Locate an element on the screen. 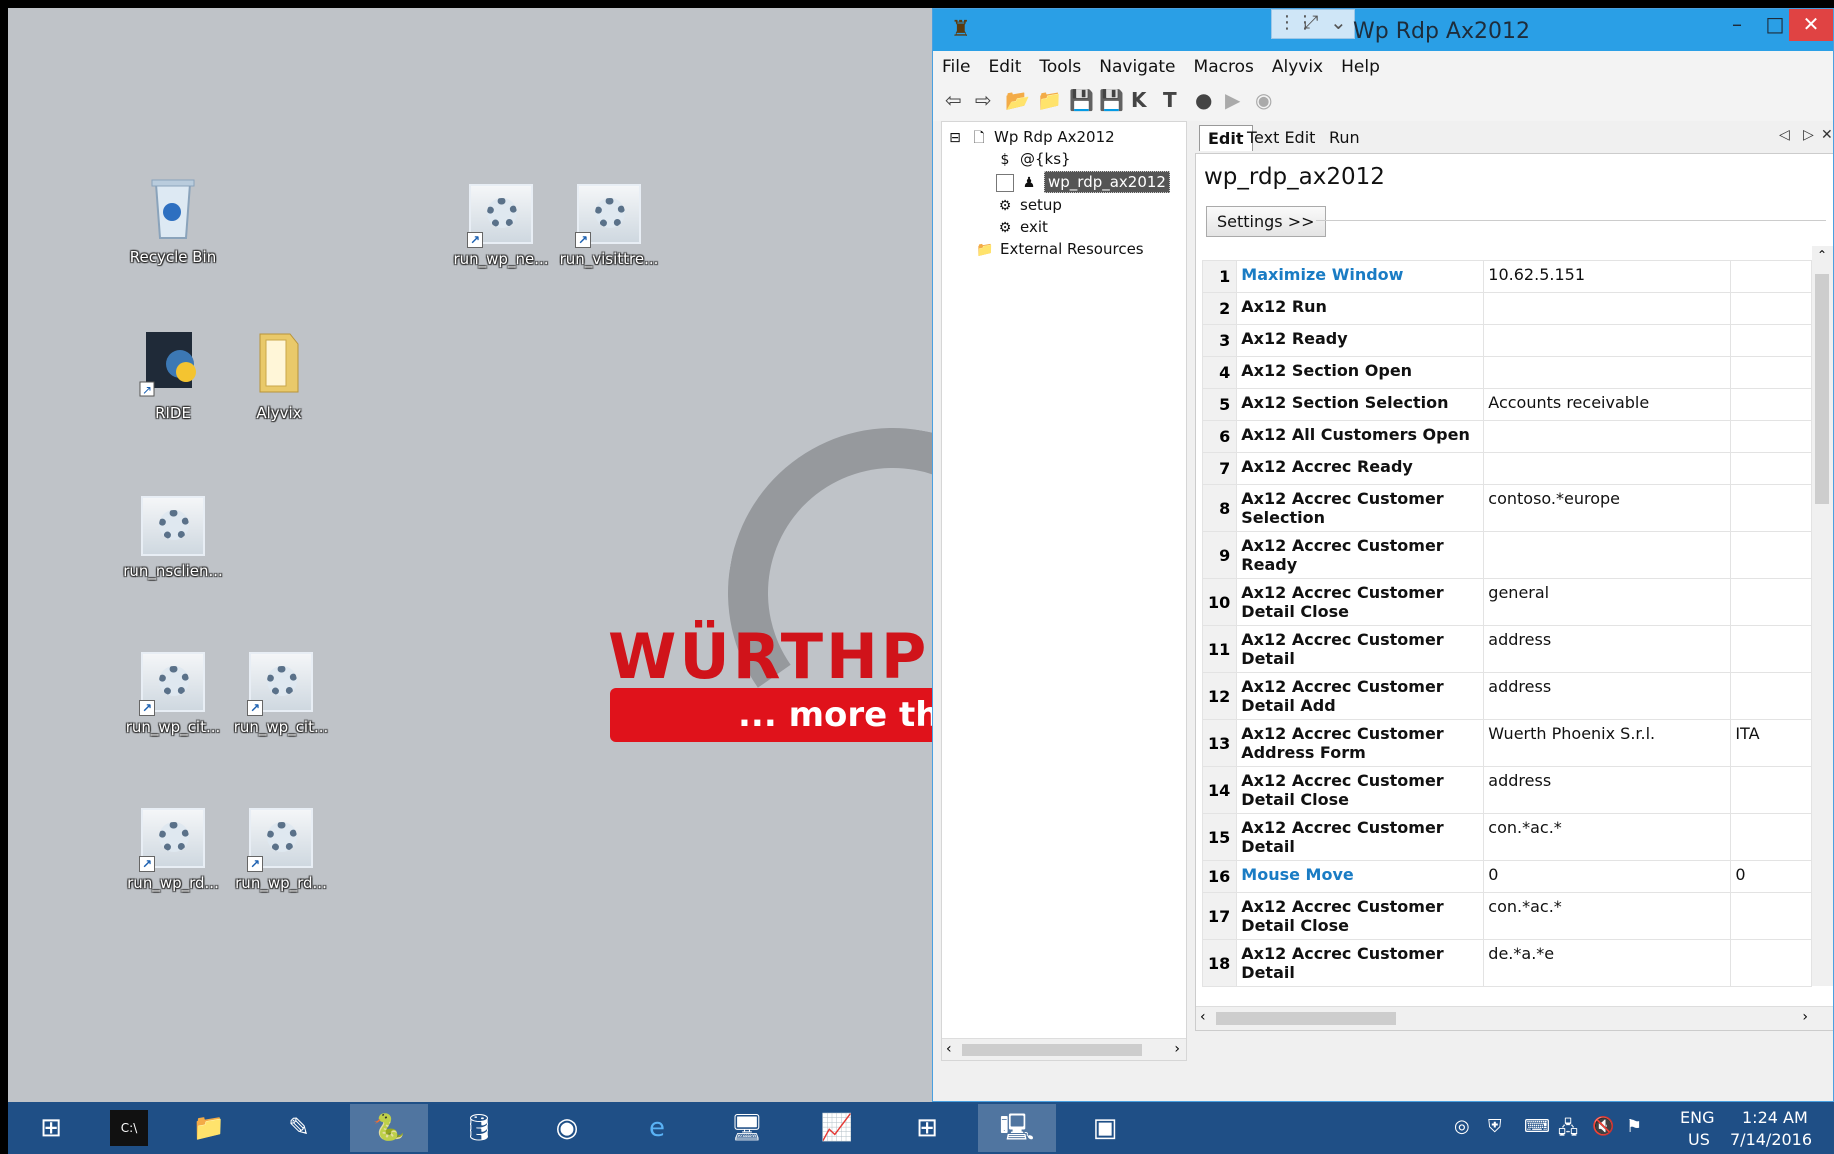 The width and height of the screenshot is (1834, 1154). tree-item-external-resources: 📁 External Resources is located at coordinates (1059, 249).